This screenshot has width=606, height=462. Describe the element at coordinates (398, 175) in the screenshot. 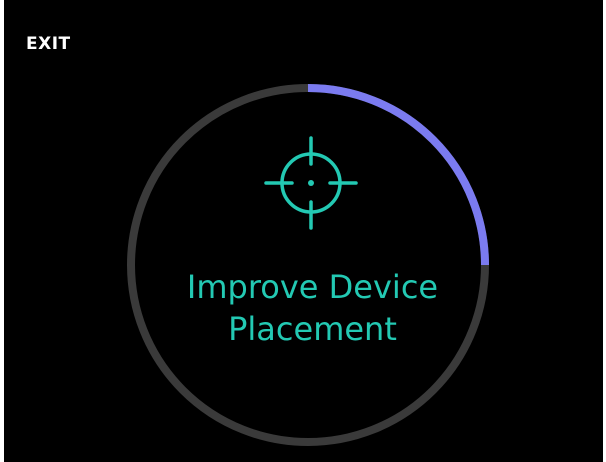

I see `progress-ring-fill` at that location.